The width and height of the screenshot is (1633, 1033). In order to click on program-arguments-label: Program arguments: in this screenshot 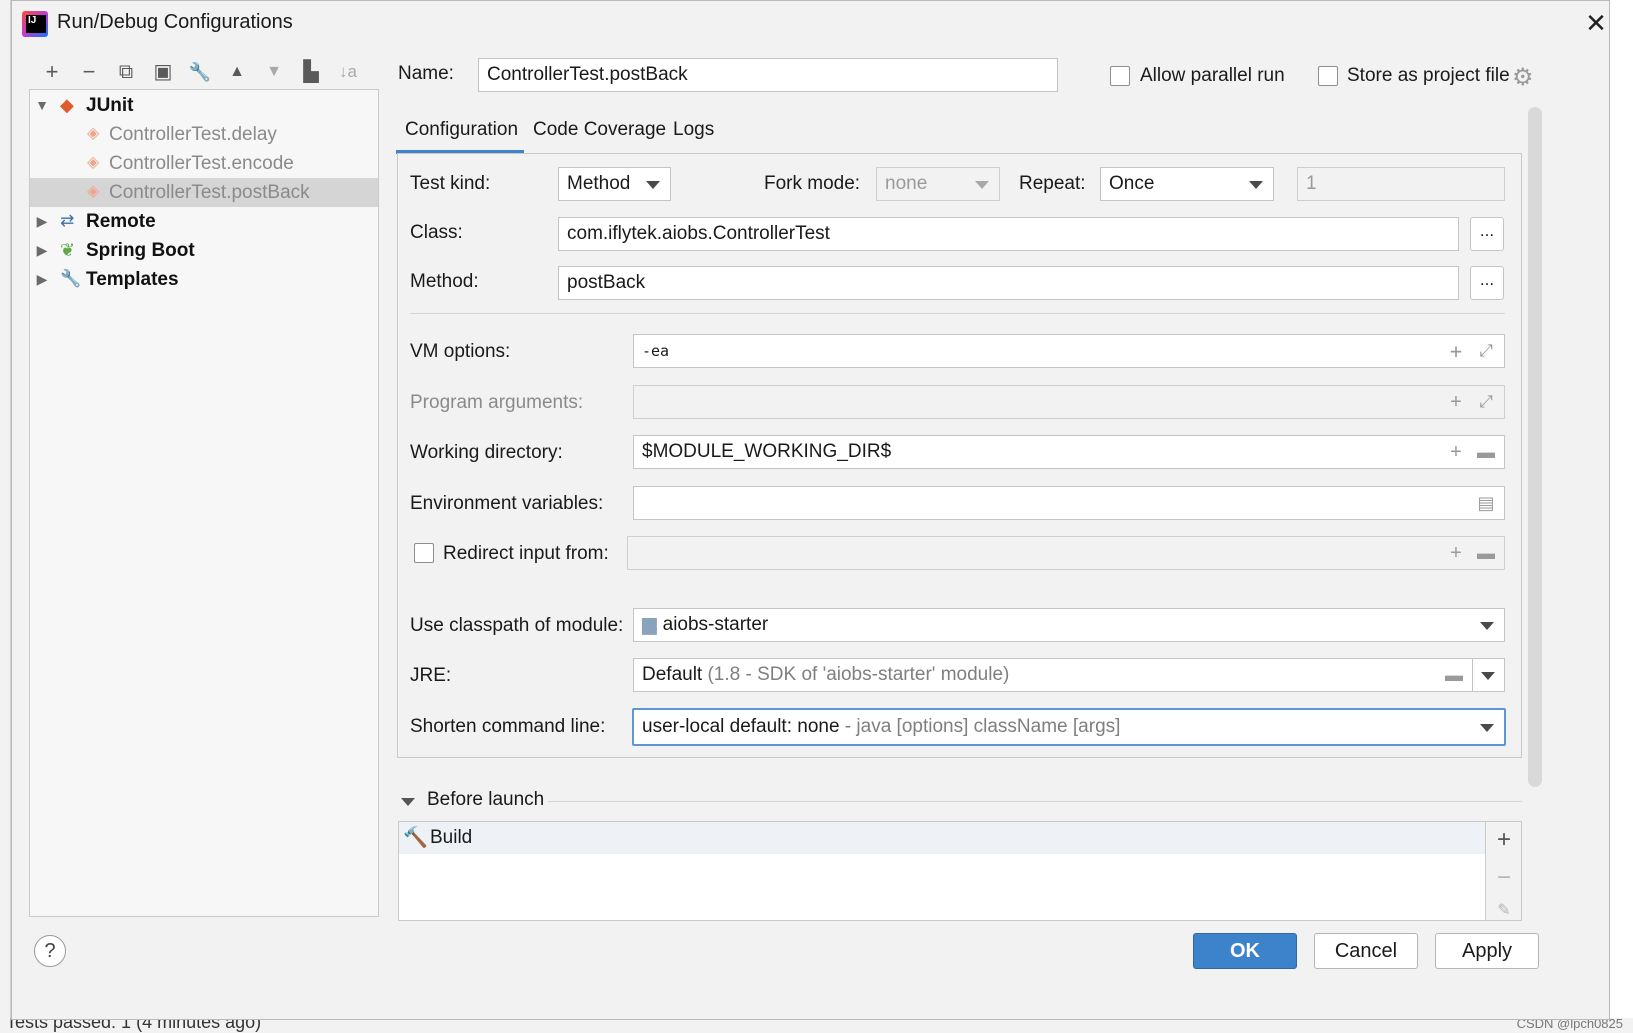, I will do `click(497, 402)`.